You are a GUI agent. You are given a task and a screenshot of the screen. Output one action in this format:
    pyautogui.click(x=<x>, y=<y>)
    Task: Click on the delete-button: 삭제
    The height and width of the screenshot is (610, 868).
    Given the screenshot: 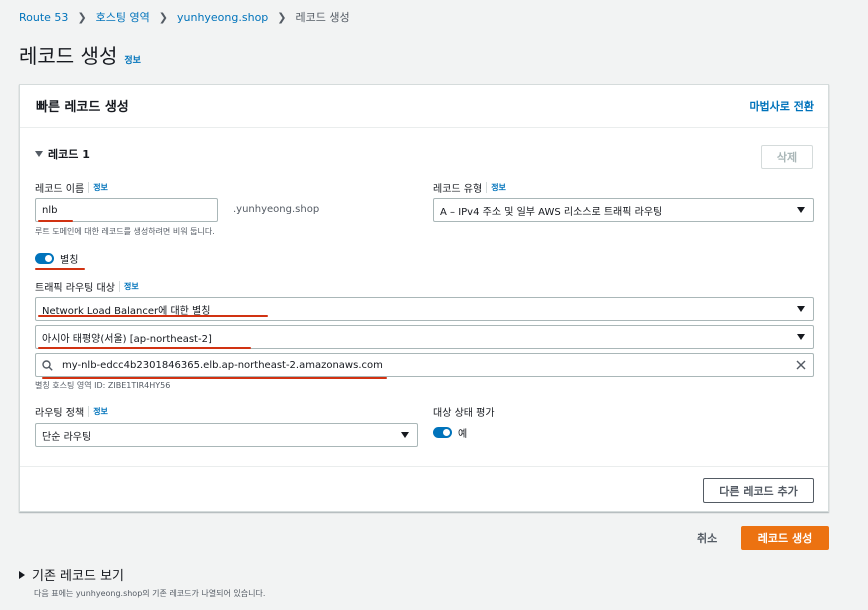 What is the action you would take?
    pyautogui.click(x=787, y=157)
    